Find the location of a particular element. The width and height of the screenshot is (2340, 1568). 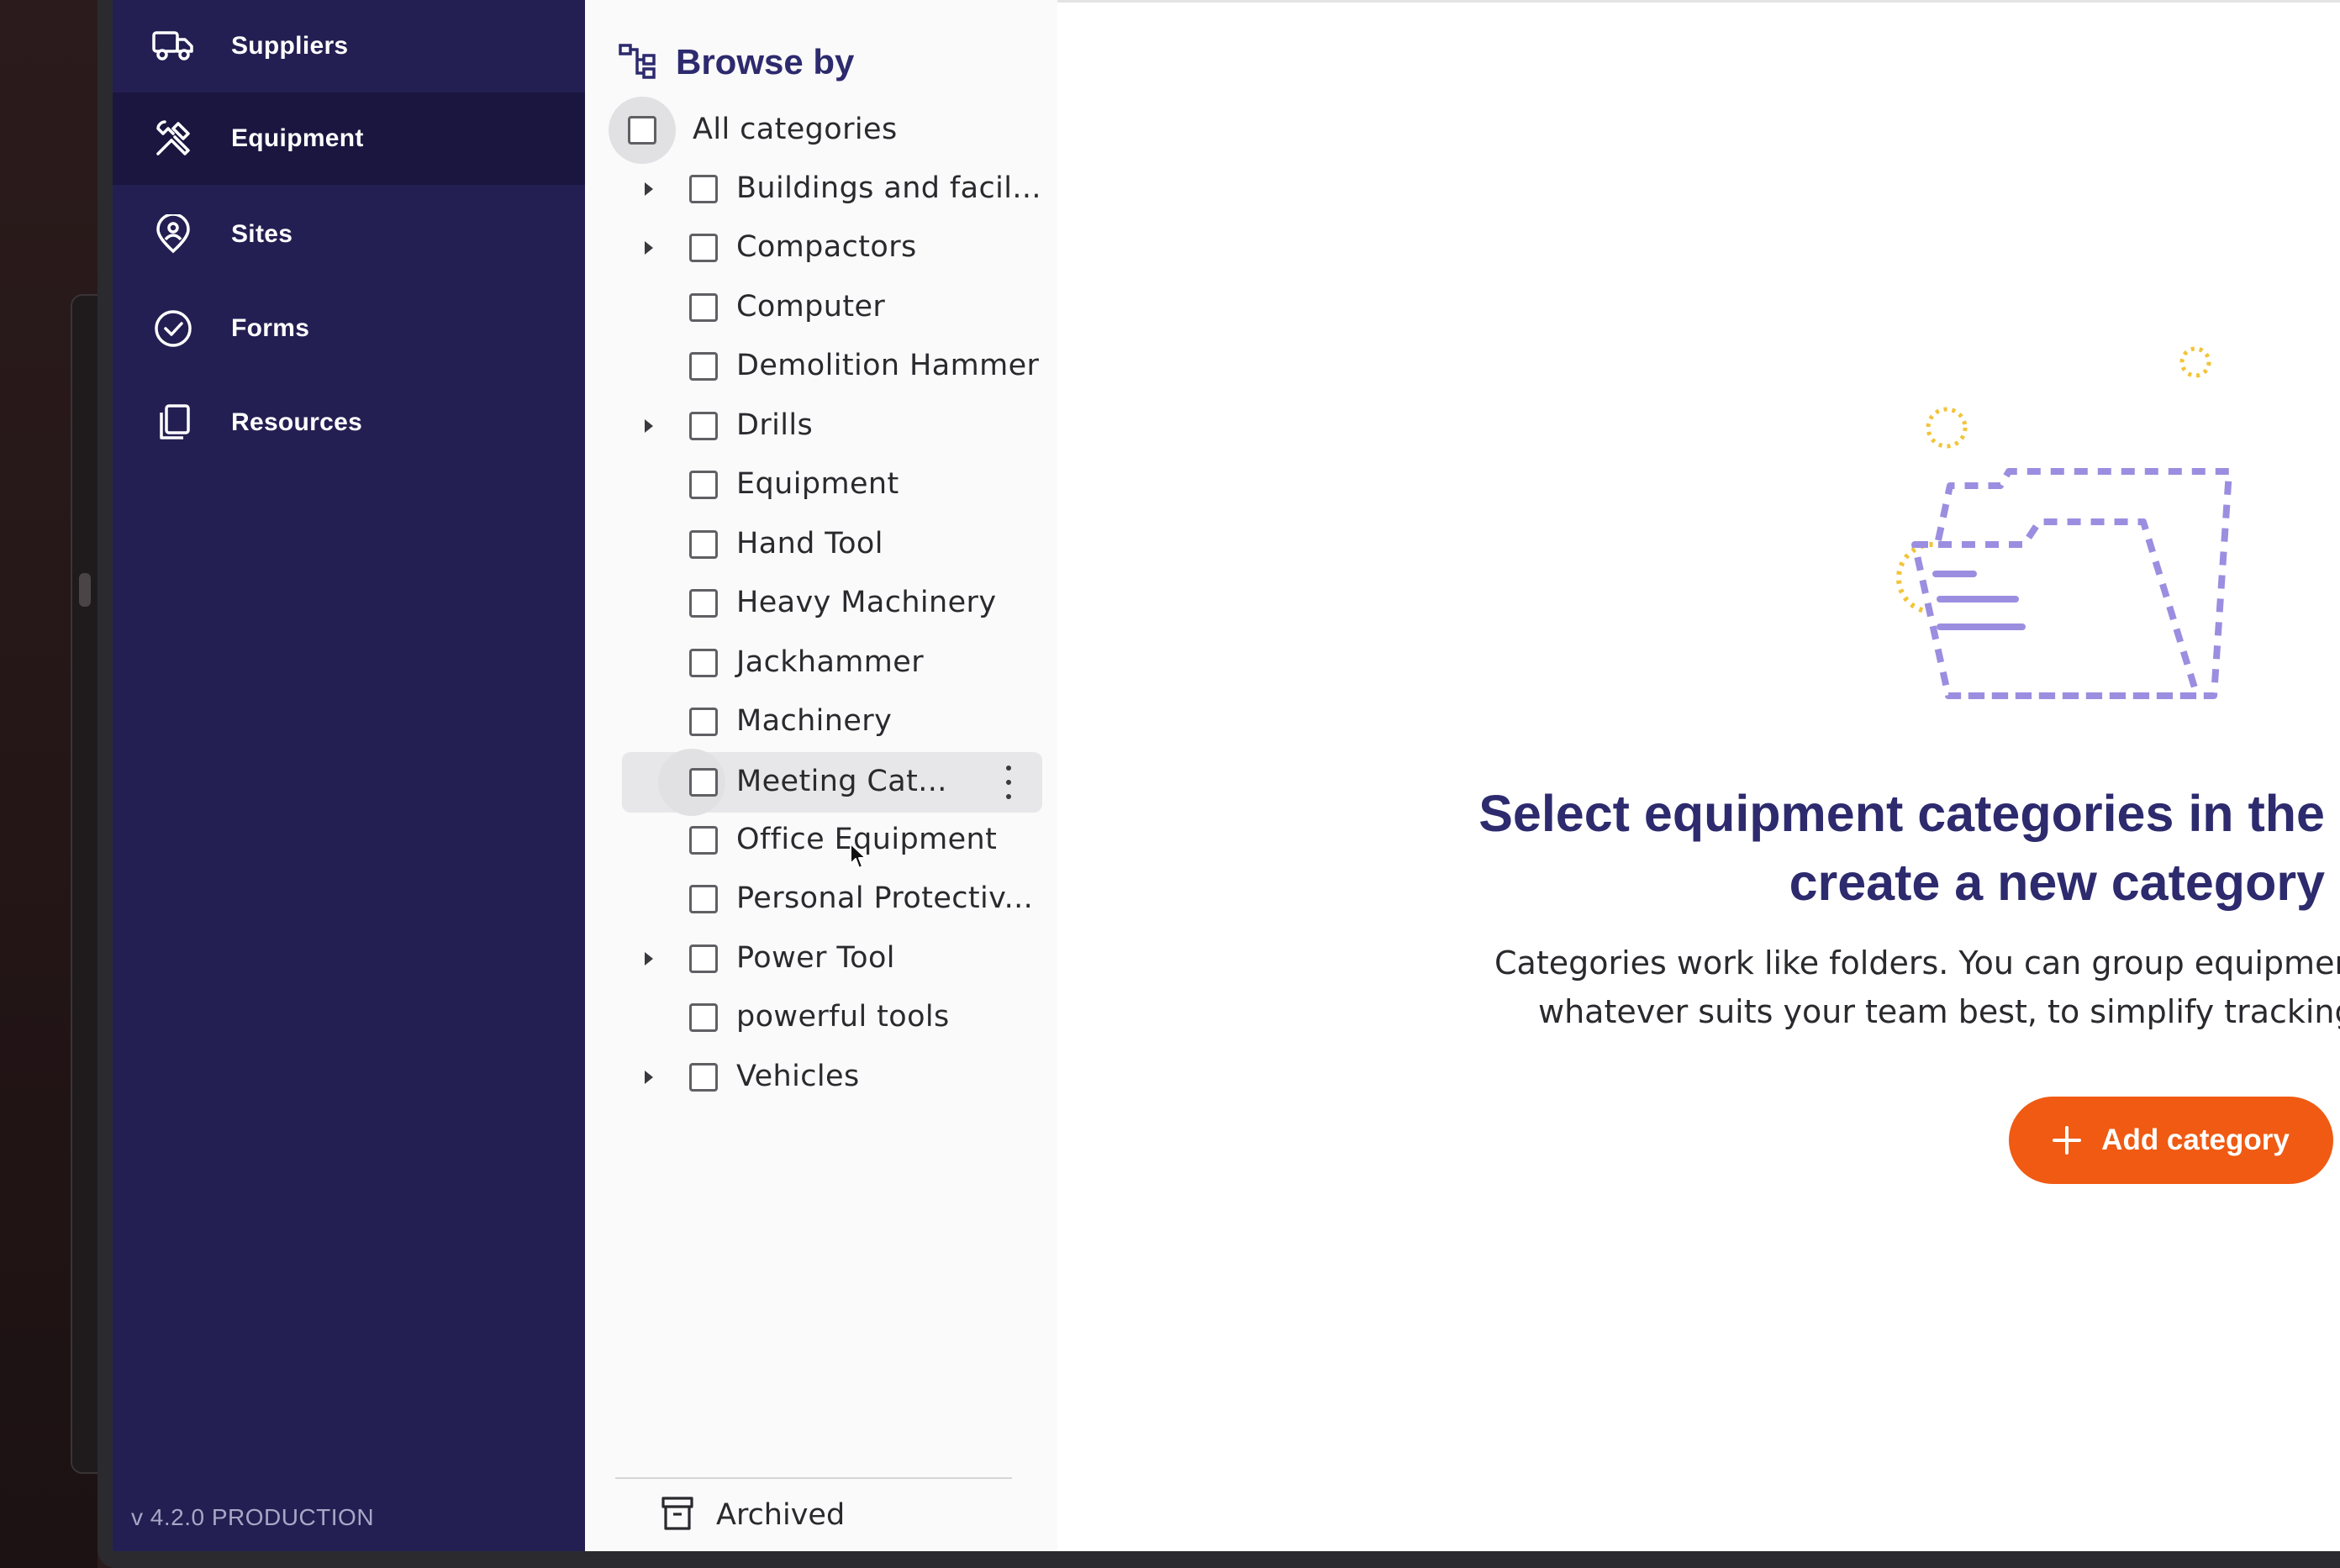

tree-row-all-categories: All categories is located at coordinates (828, 131).